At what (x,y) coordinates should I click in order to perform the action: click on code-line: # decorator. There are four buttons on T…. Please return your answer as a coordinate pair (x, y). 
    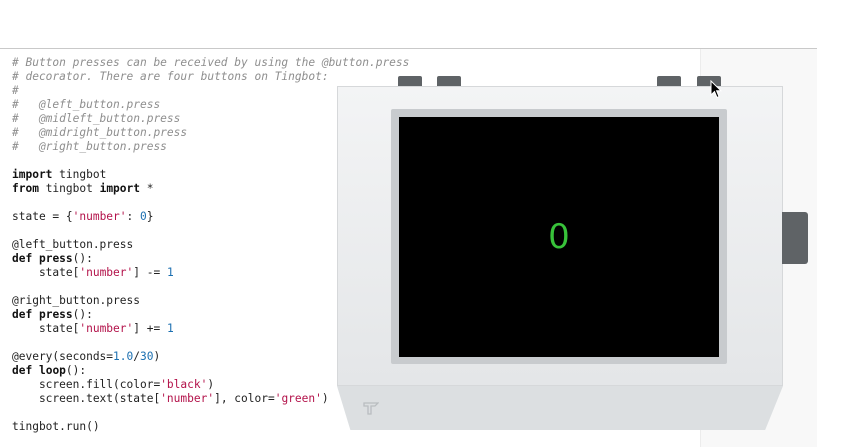
    Looking at the image, I should click on (210, 77).